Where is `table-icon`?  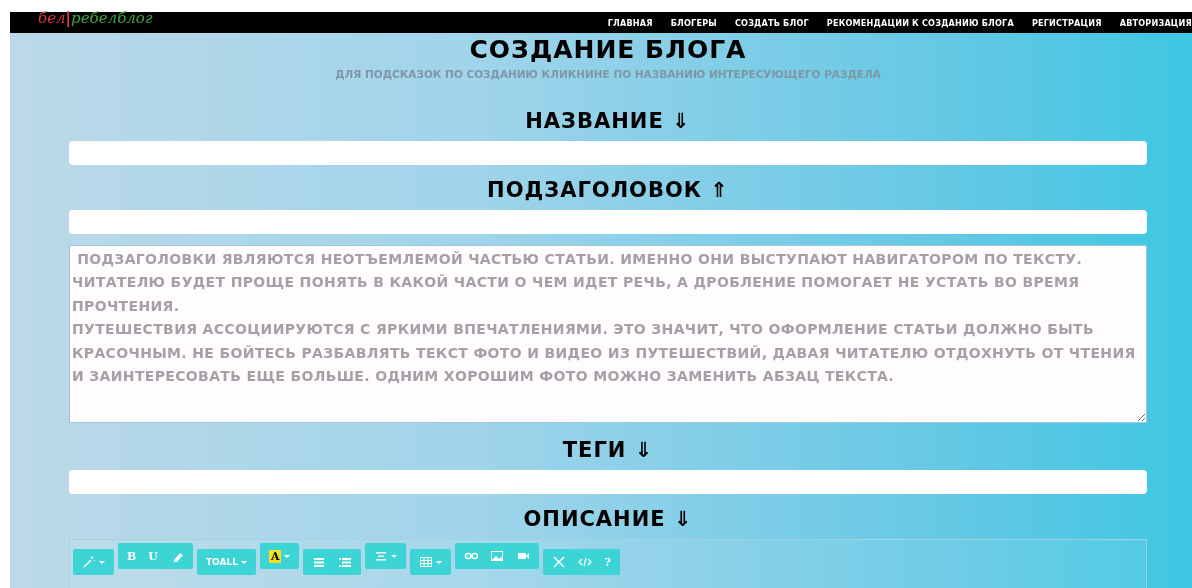
table-icon is located at coordinates (426, 562).